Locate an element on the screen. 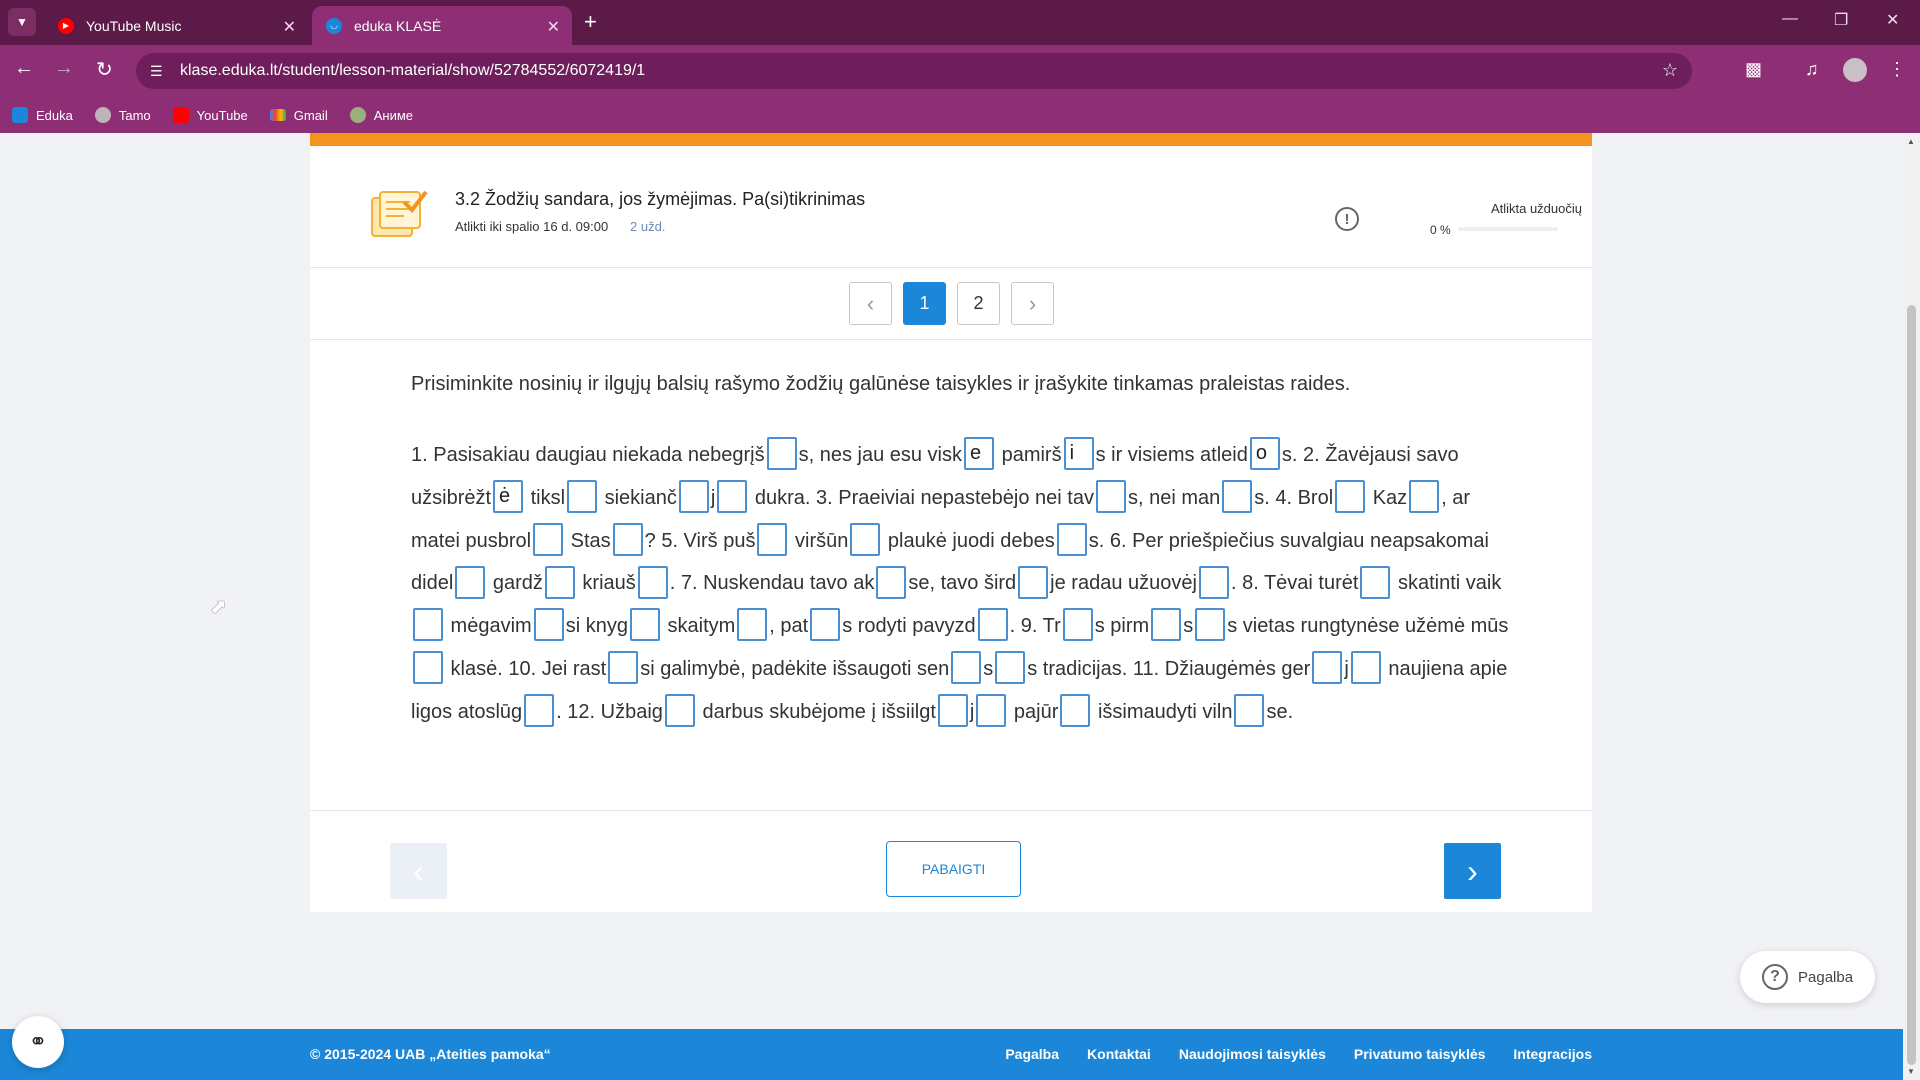 This screenshot has height=1080, width=1920. scroll-down-icon: ▼ is located at coordinates (1911, 1071).